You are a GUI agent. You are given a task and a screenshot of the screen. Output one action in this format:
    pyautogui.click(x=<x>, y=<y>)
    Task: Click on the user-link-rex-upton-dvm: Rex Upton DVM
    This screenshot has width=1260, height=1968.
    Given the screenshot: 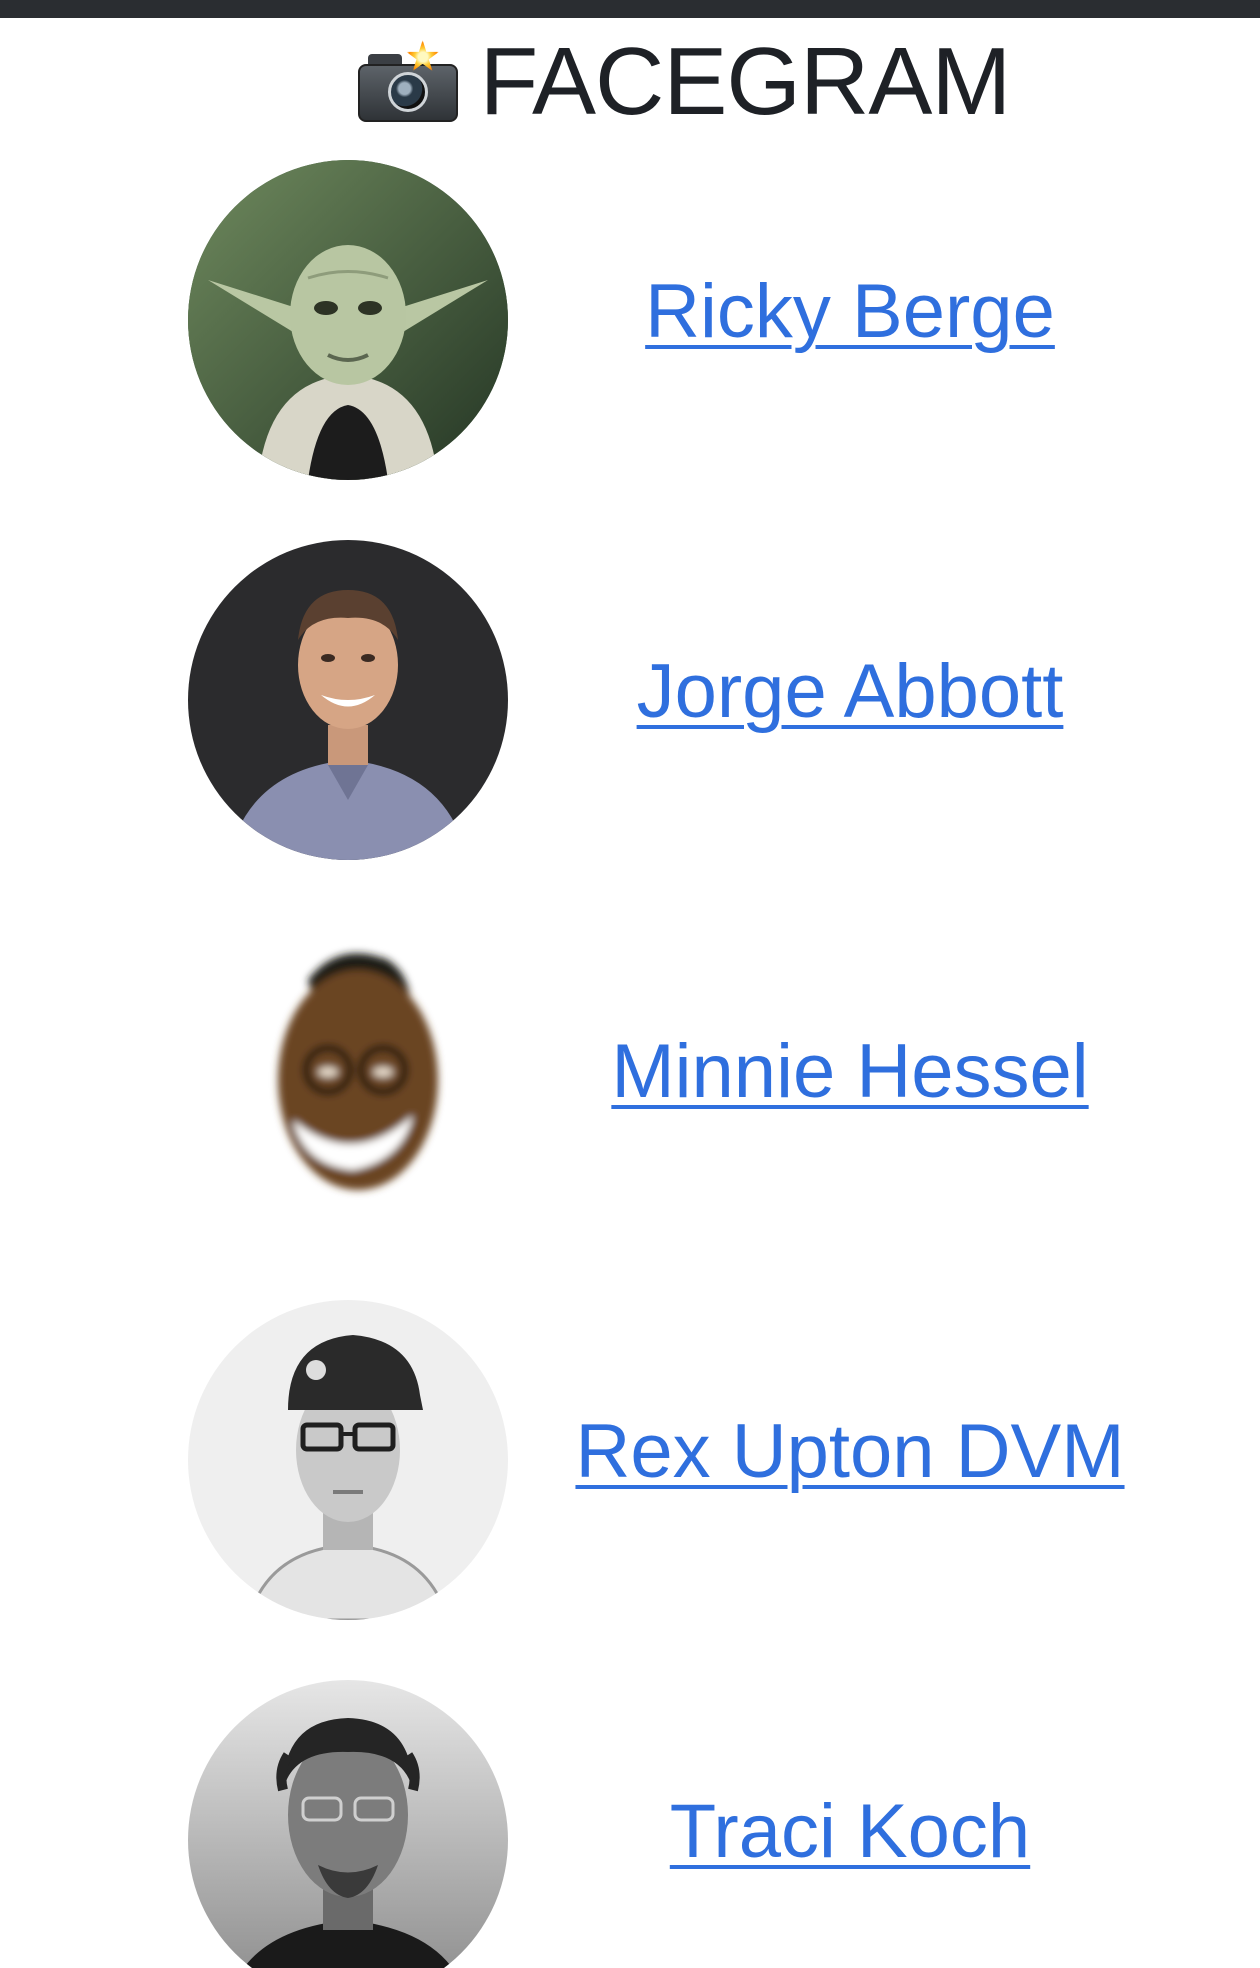 What is the action you would take?
    pyautogui.click(x=850, y=1452)
    